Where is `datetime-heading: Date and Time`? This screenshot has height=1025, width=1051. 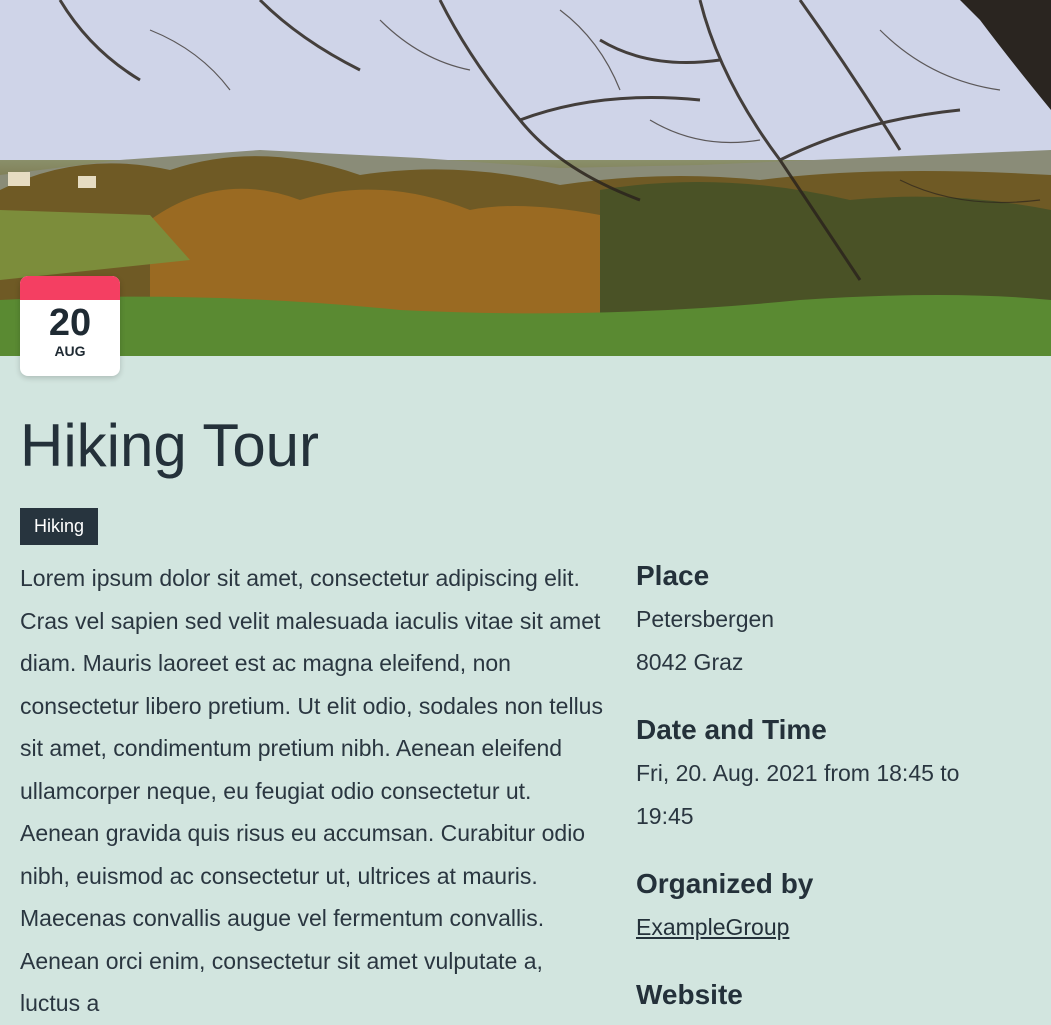
datetime-heading: Date and Time is located at coordinates (731, 729).